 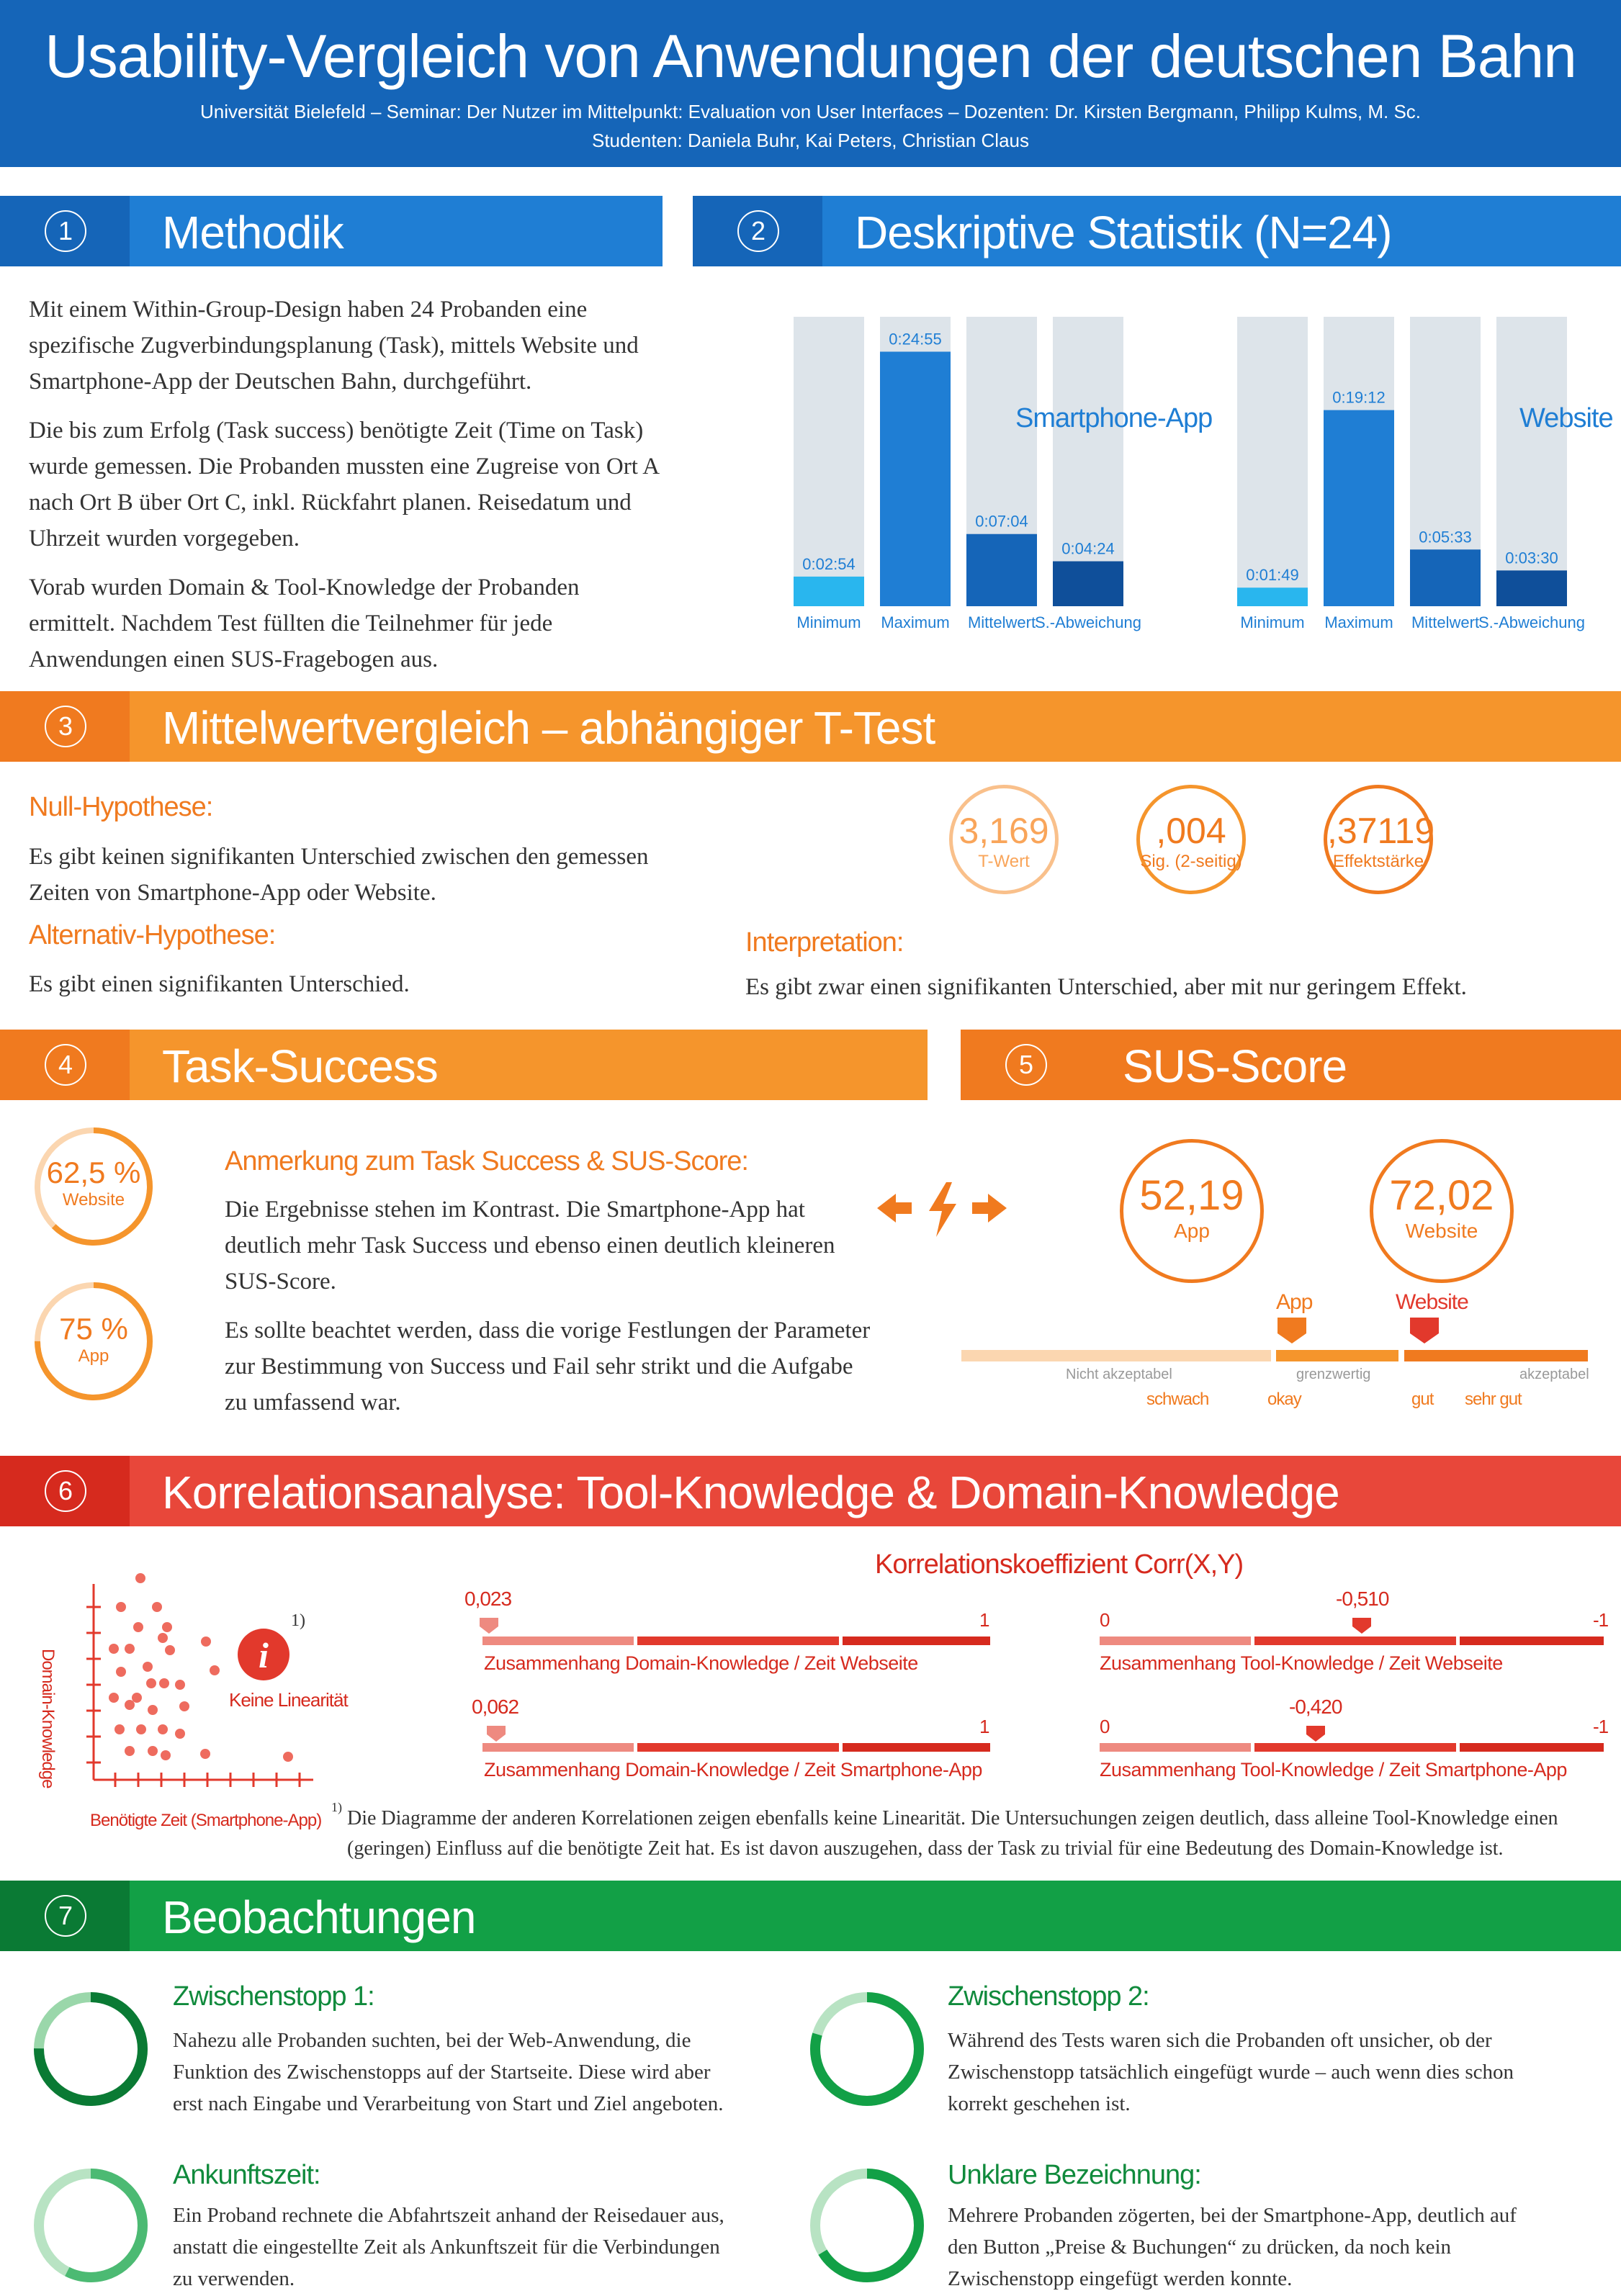 I want to click on bar-value-label: 0:19:12, so click(x=1358, y=398).